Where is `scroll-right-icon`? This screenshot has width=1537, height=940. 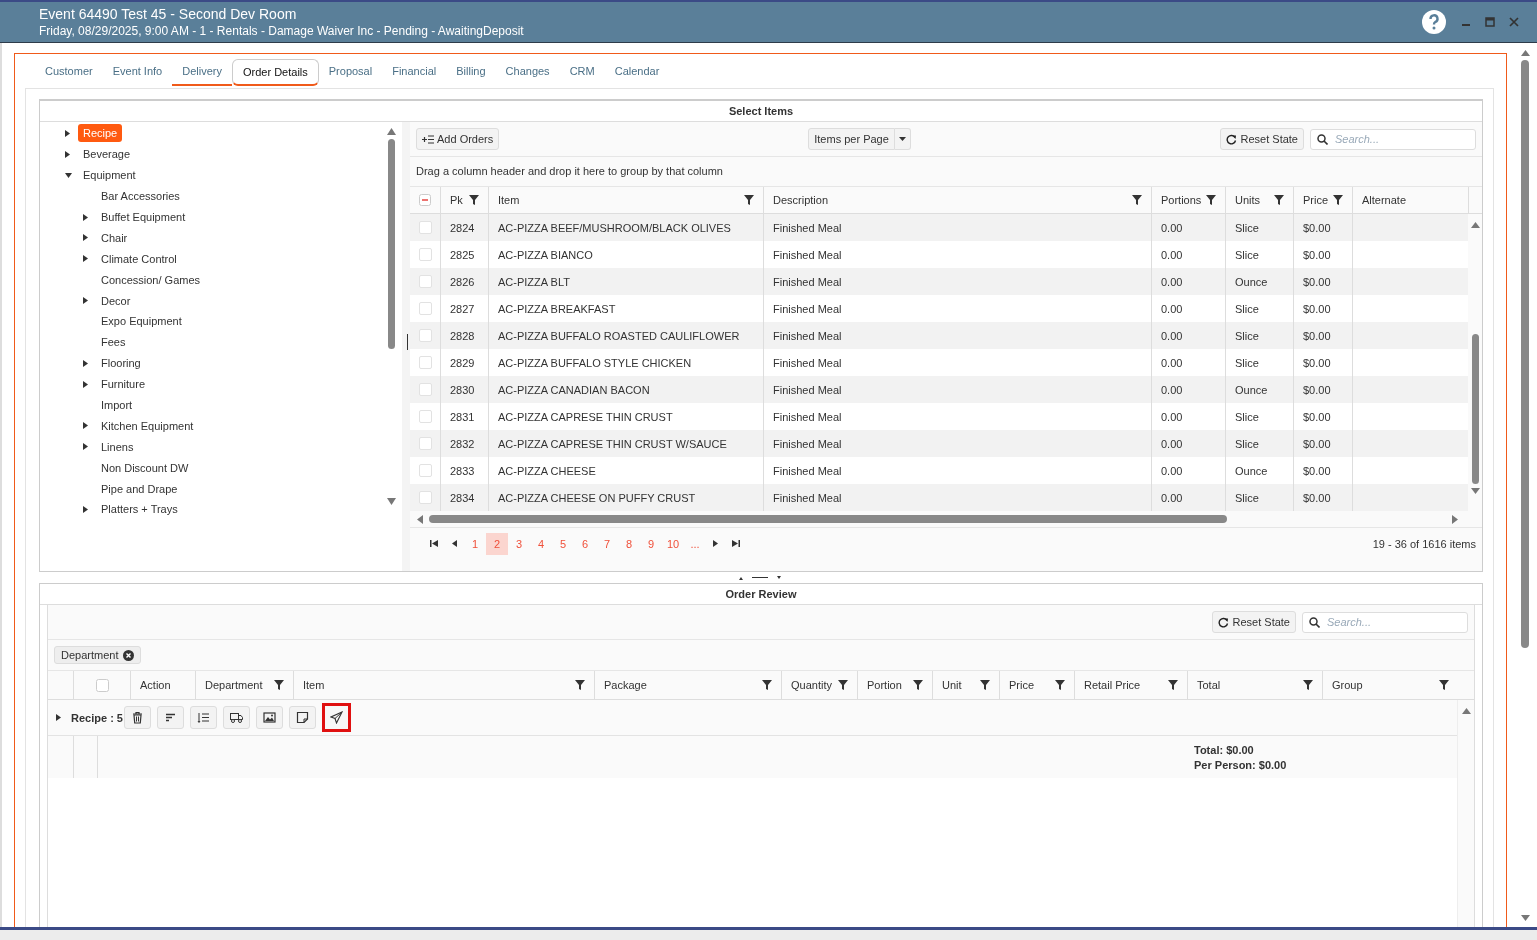
scroll-right-icon is located at coordinates (1455, 519).